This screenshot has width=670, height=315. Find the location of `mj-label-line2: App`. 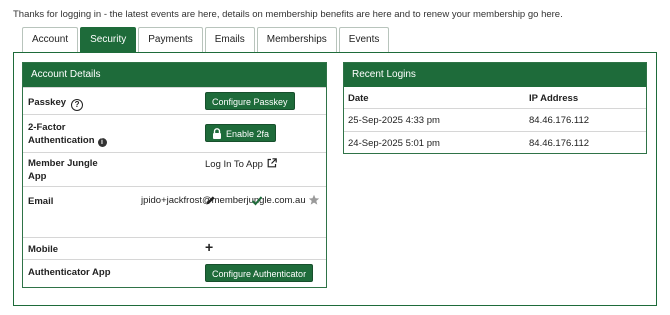

mj-label-line2: App is located at coordinates (37, 176).